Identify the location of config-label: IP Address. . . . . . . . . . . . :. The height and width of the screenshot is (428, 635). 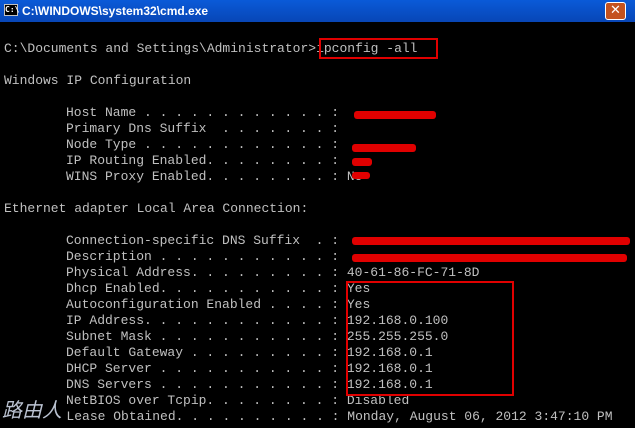
(203, 320).